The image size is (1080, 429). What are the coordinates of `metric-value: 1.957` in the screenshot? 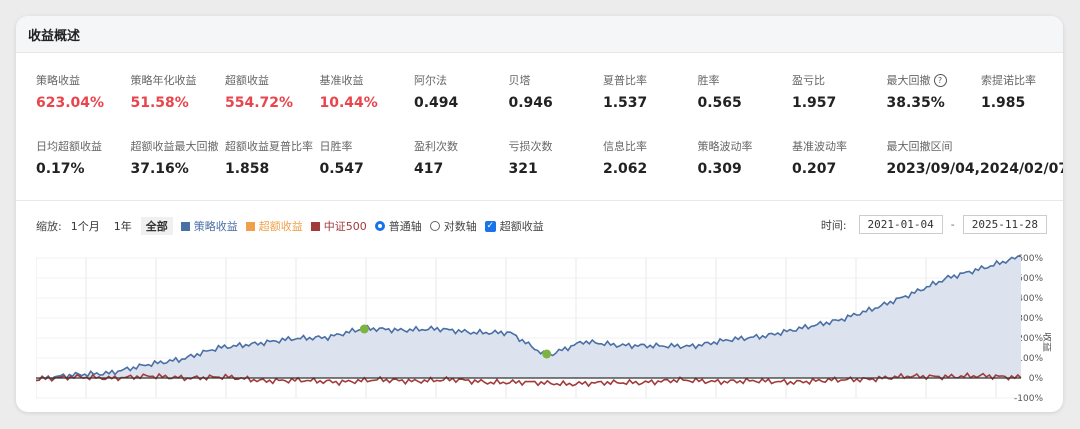 It's located at (814, 103).